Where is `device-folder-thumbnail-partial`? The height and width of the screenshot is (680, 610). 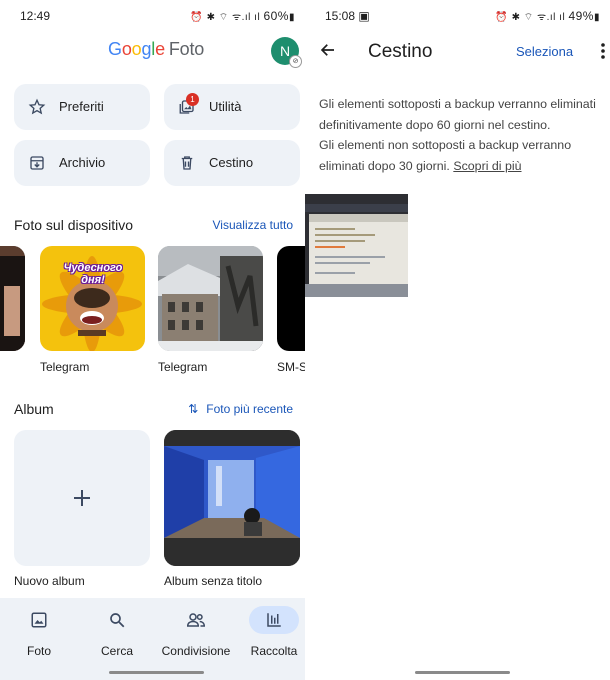 device-folder-thumbnail-partial is located at coordinates (12, 298).